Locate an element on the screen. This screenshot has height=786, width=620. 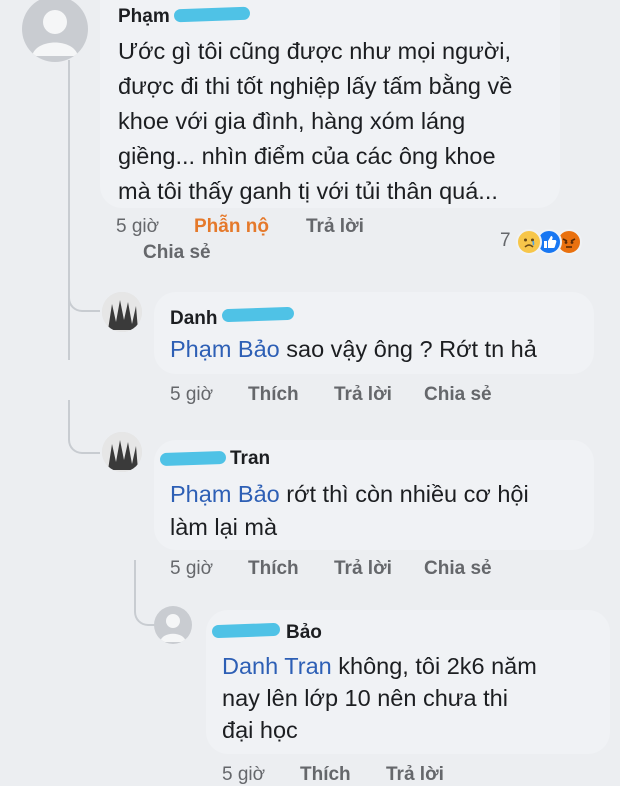
reaction-angry-label: Phẫn nộ is located at coordinates (231, 227).